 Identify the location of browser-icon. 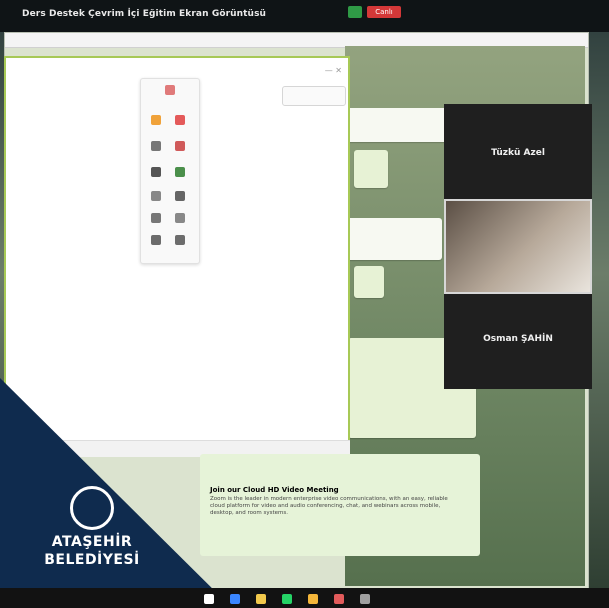
(235, 599).